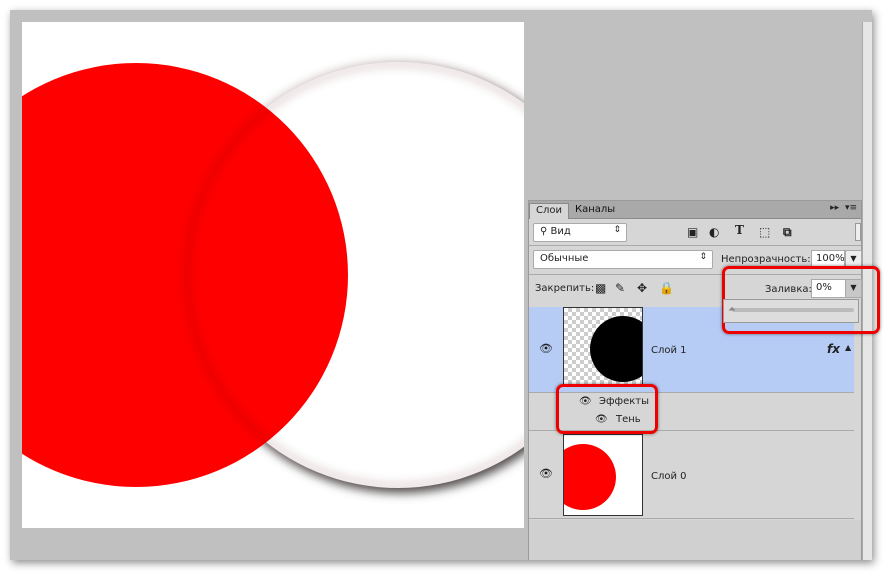 The width and height of the screenshot is (892, 584). What do you see at coordinates (549, 211) in the screenshot?
I see `tab-layers: Слои` at bounding box center [549, 211].